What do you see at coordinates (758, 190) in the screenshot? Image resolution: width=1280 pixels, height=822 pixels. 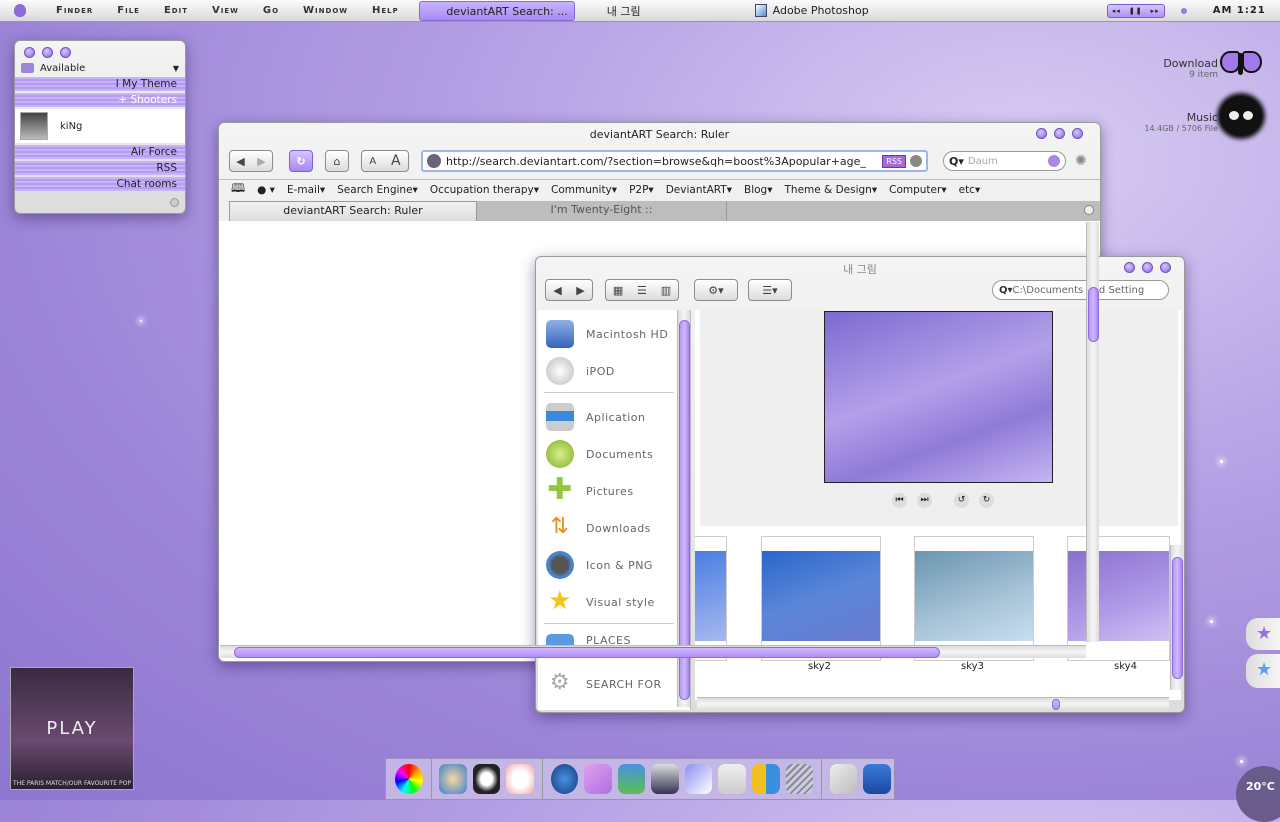 I see `bookmark-blog: Blog▾` at bounding box center [758, 190].